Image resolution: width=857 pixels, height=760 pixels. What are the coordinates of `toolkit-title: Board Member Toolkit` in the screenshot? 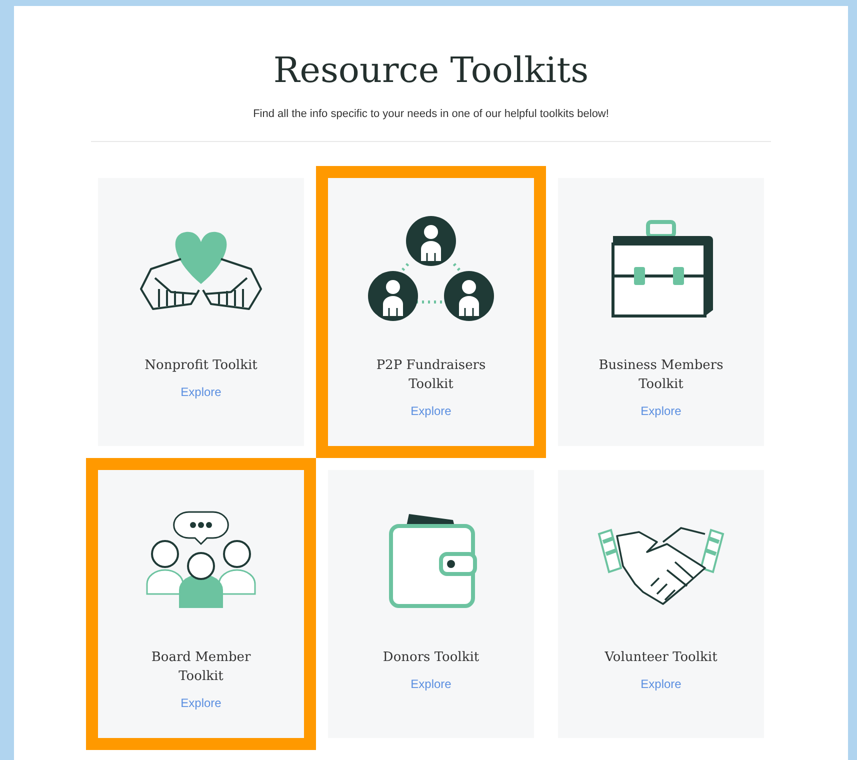 It's located at (201, 667).